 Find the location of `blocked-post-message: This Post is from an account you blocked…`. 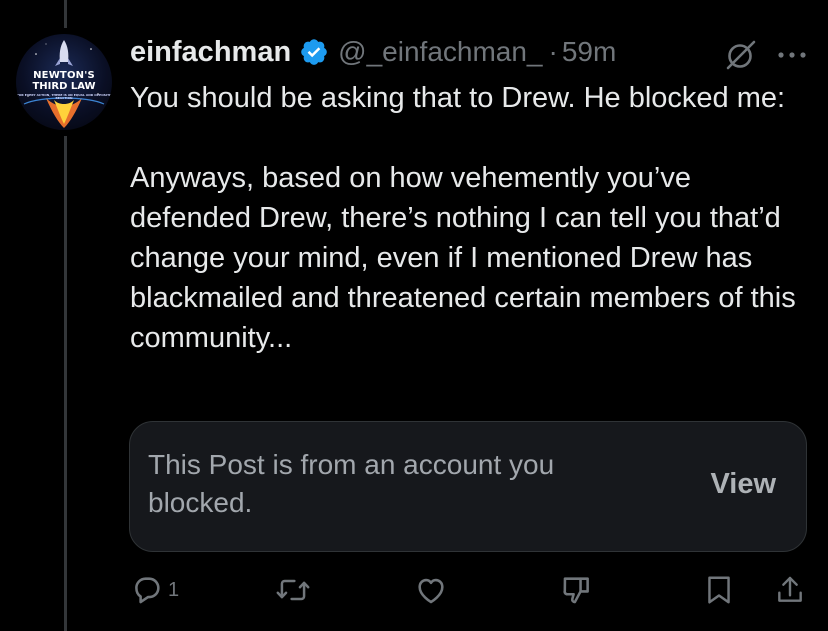

blocked-post-message: This Post is from an account you blocked… is located at coordinates (351, 483).